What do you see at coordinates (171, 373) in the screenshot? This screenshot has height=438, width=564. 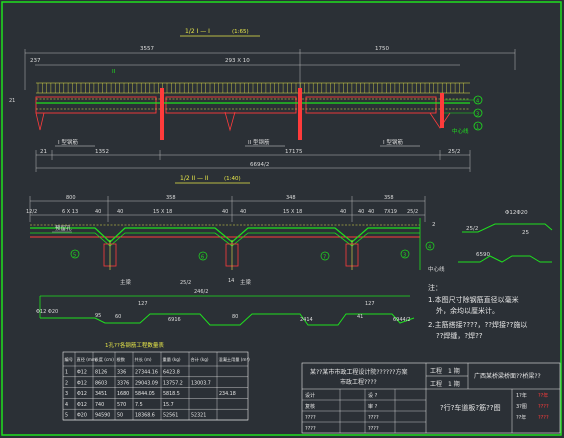 I see `table-cell: 6423.8` at bounding box center [171, 373].